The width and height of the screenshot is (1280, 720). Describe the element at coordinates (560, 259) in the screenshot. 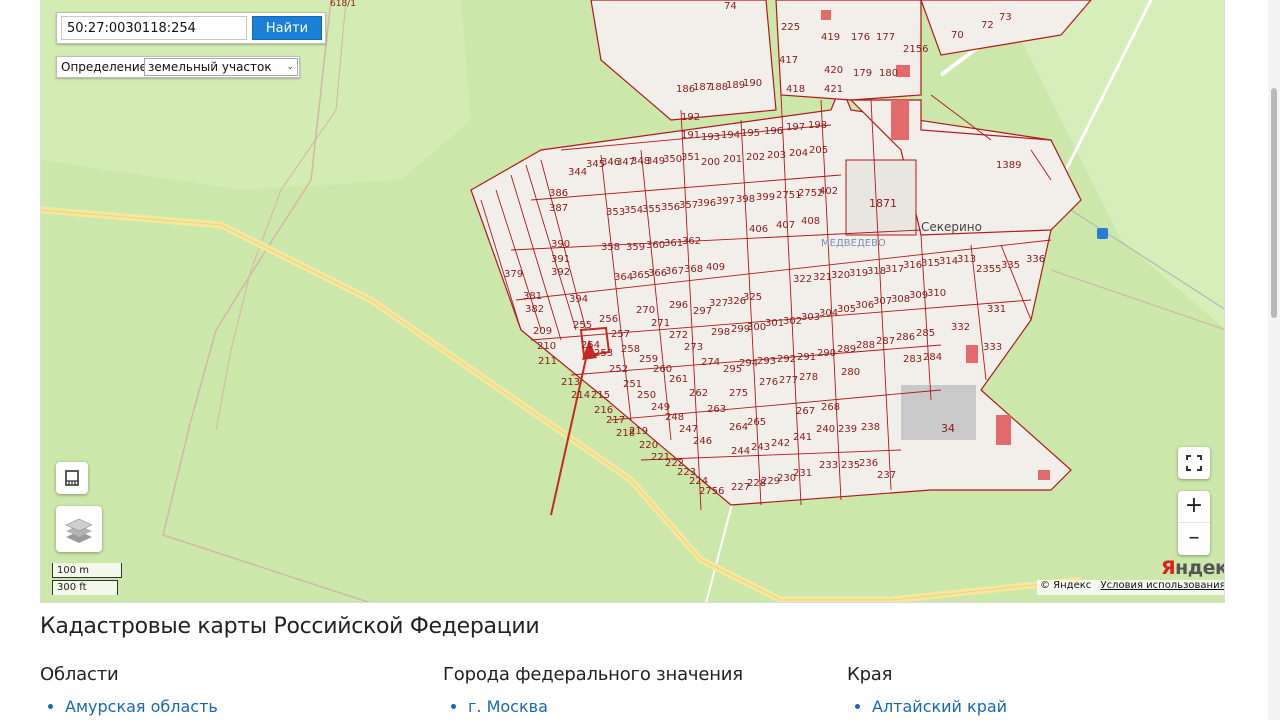

I see `plot-number: 391` at that location.